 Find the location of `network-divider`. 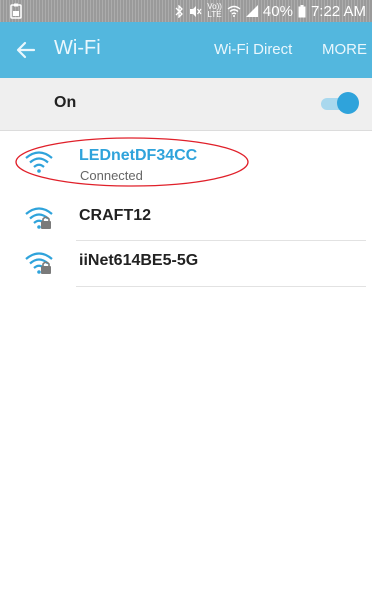

network-divider is located at coordinates (221, 286).